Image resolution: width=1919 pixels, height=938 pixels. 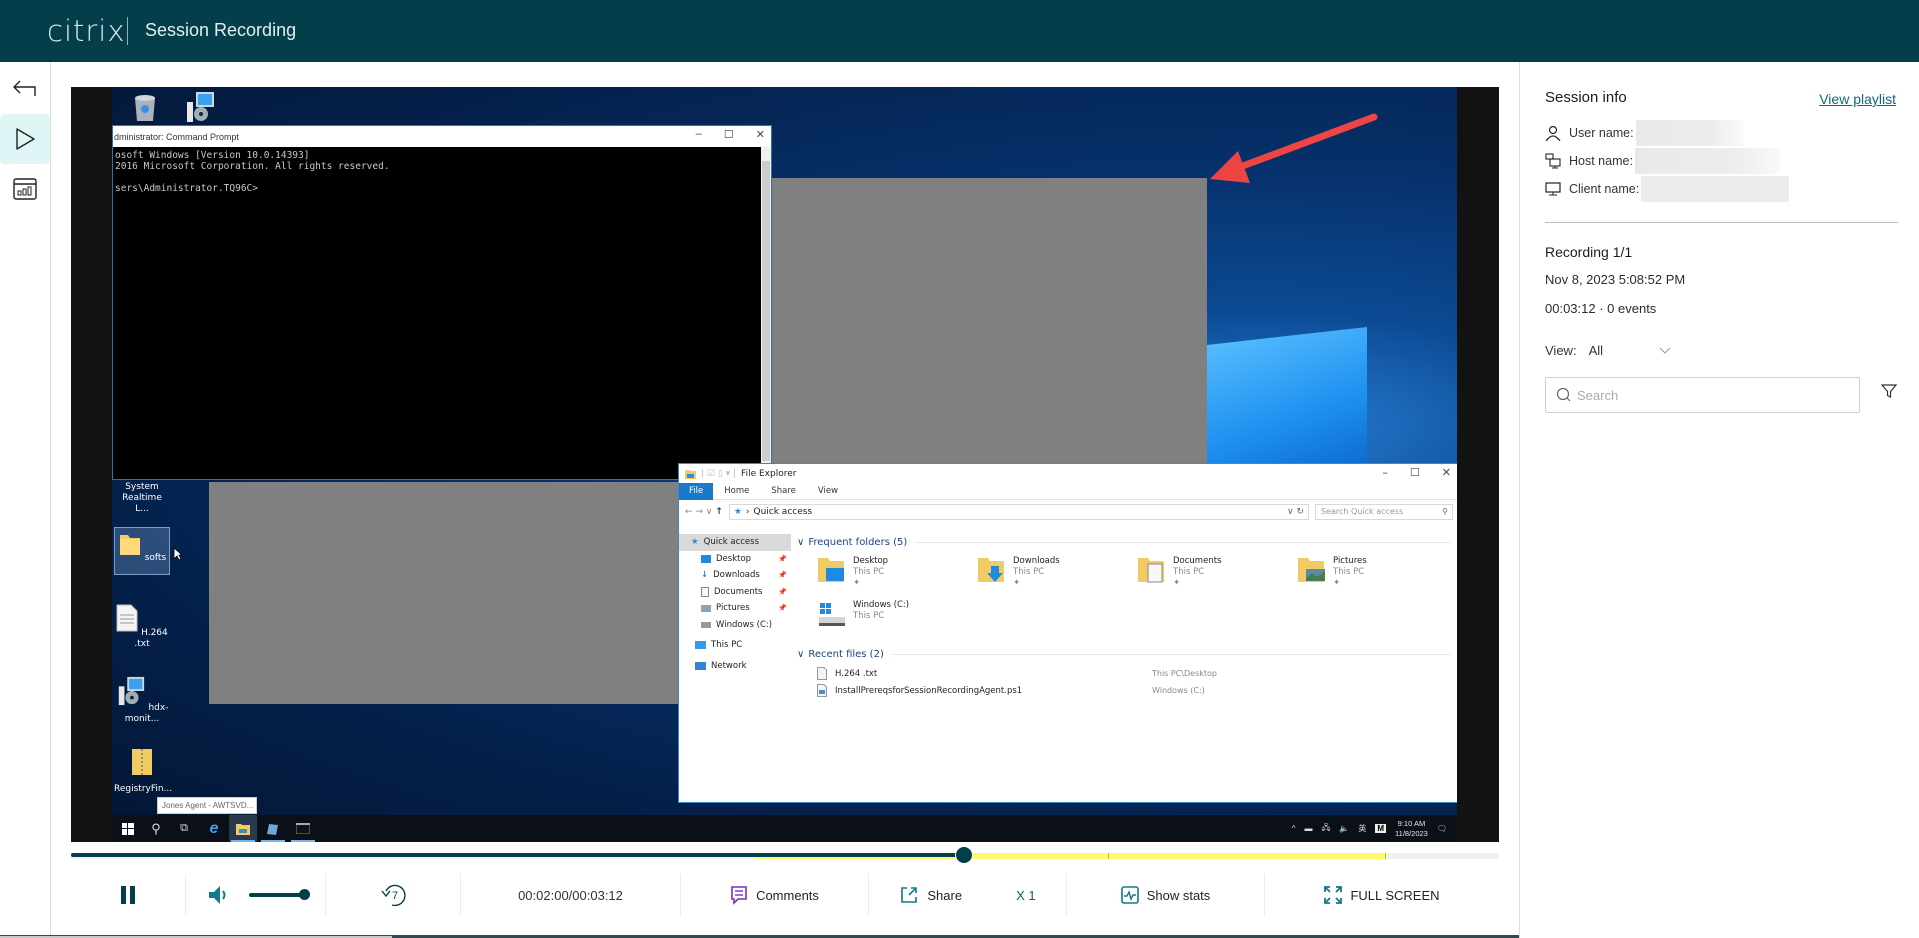 What do you see at coordinates (1601, 161) in the screenshot?
I see `host-name-label: Host name:` at bounding box center [1601, 161].